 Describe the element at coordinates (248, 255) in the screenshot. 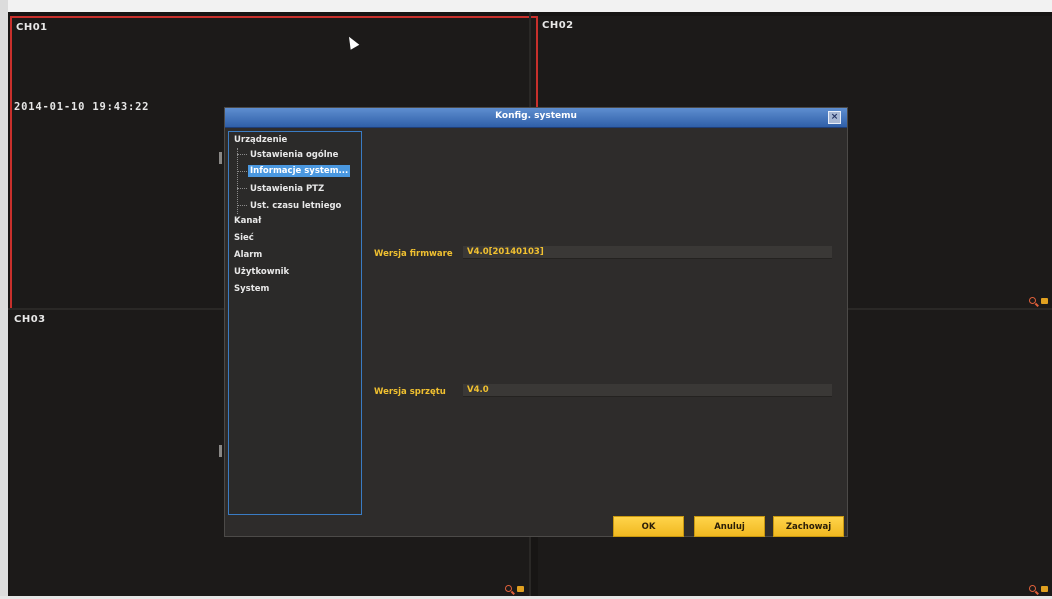

I see `tree-item-alarm: Alarm` at that location.